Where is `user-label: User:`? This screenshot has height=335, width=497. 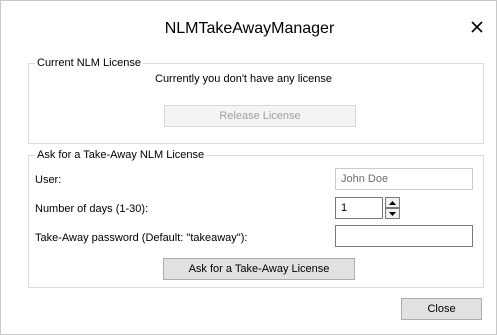 user-label: User: is located at coordinates (48, 180).